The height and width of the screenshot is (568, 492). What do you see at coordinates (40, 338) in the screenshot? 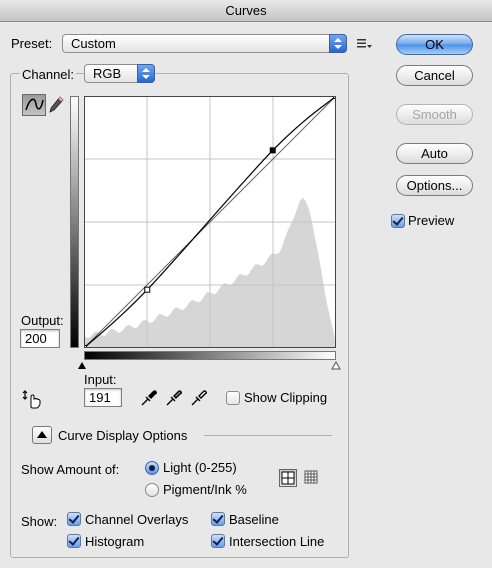
I see `output-field: 200` at bounding box center [40, 338].